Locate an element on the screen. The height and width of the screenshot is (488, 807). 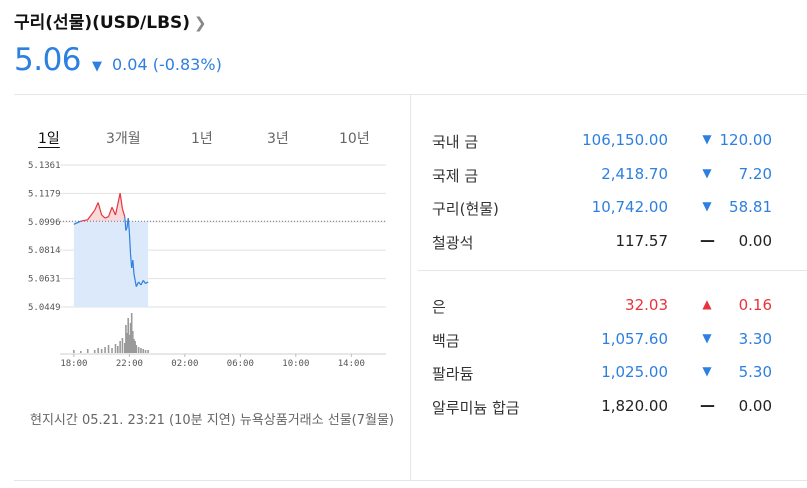
list-divider is located at coordinates (612, 270).